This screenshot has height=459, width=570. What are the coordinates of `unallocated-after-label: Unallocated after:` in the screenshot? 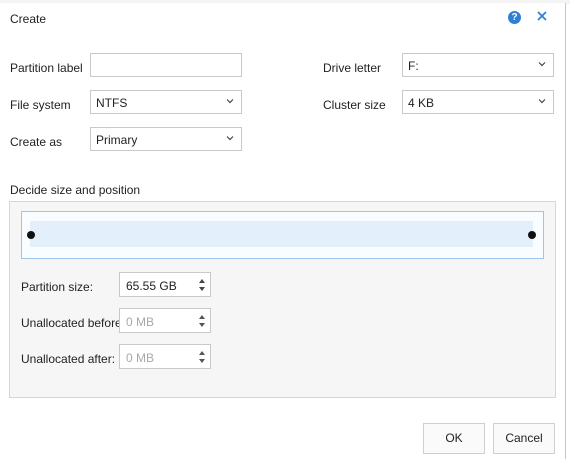 It's located at (68, 359).